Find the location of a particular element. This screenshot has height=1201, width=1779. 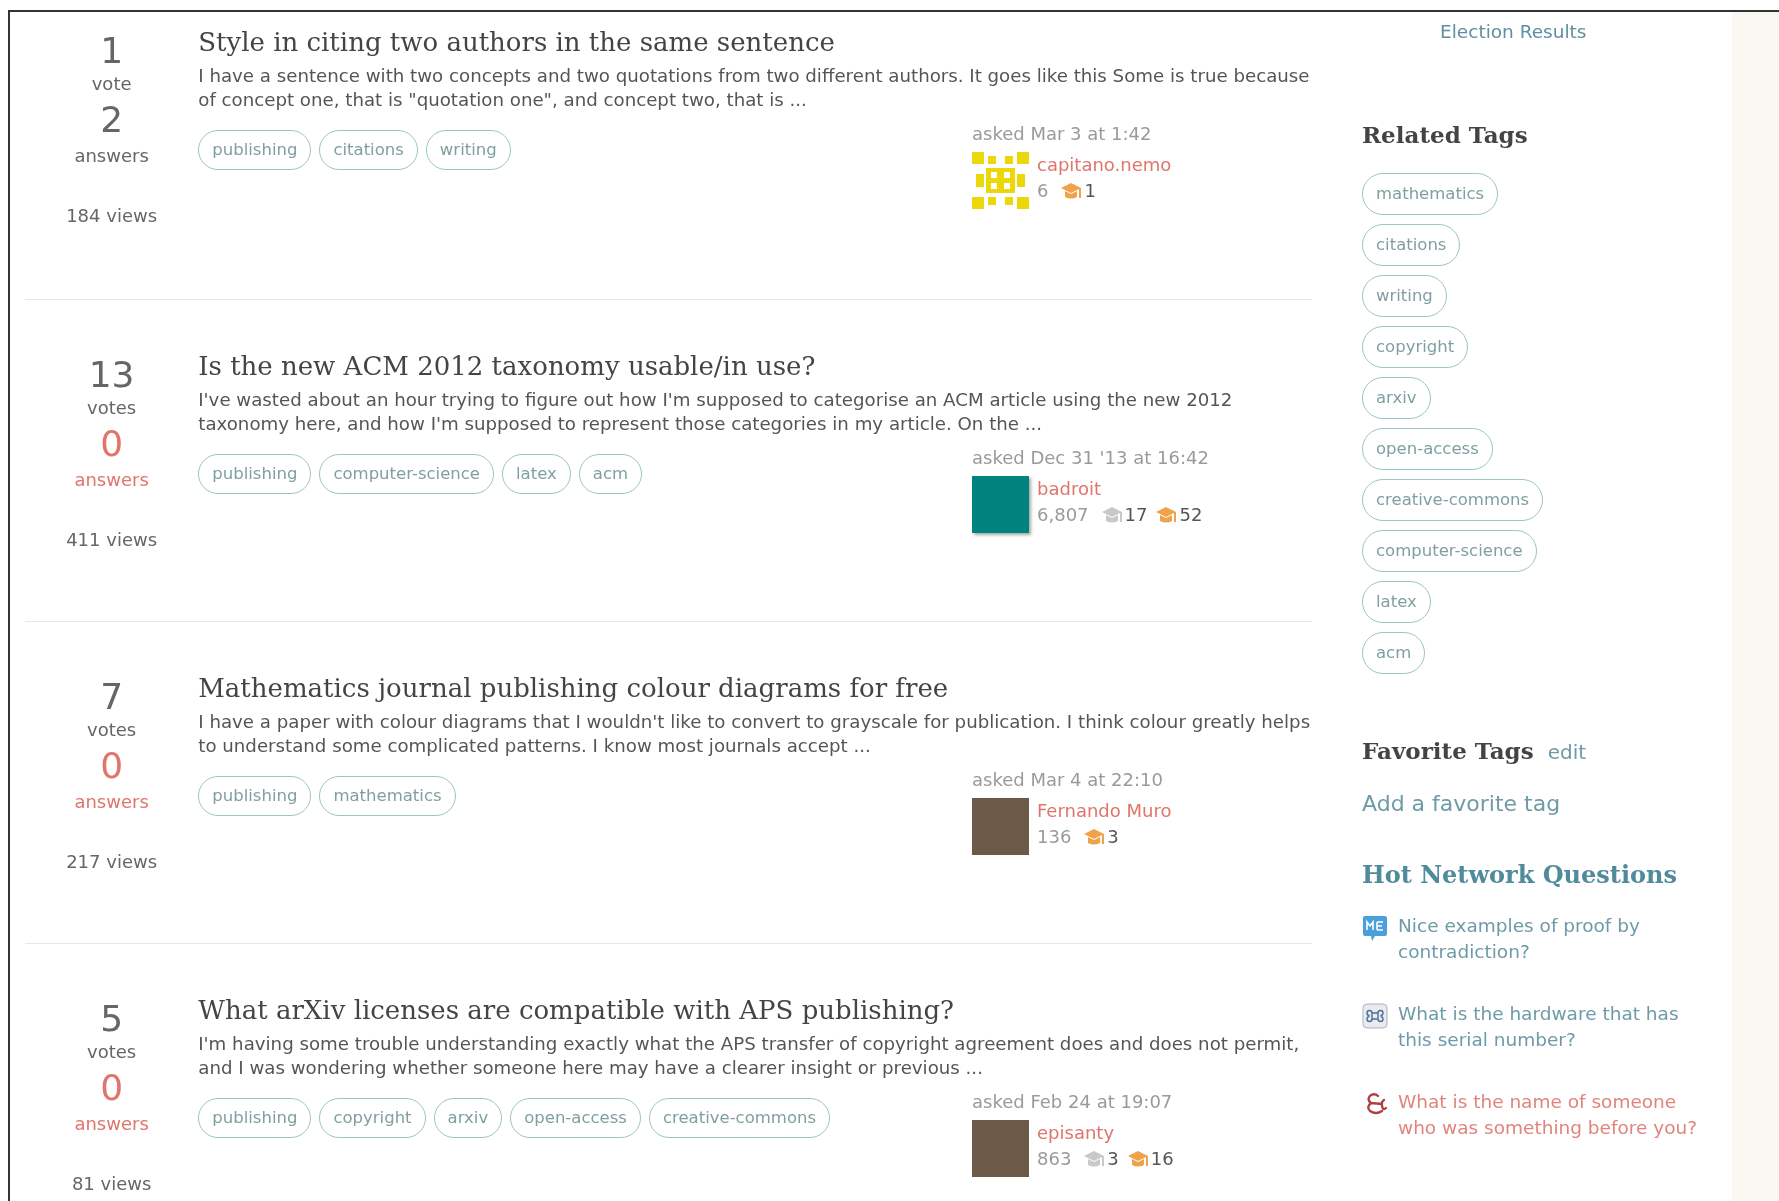

reputation: 136 is located at coordinates (1054, 837).